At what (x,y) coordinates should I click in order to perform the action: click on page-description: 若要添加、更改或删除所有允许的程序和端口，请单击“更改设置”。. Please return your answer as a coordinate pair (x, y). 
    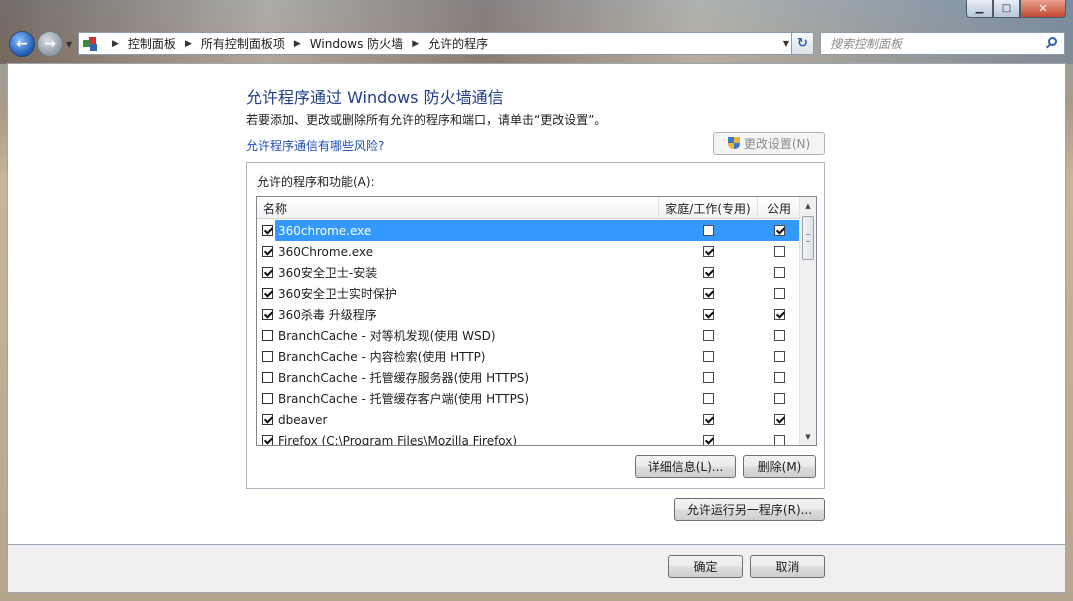
    Looking at the image, I should click on (426, 120).